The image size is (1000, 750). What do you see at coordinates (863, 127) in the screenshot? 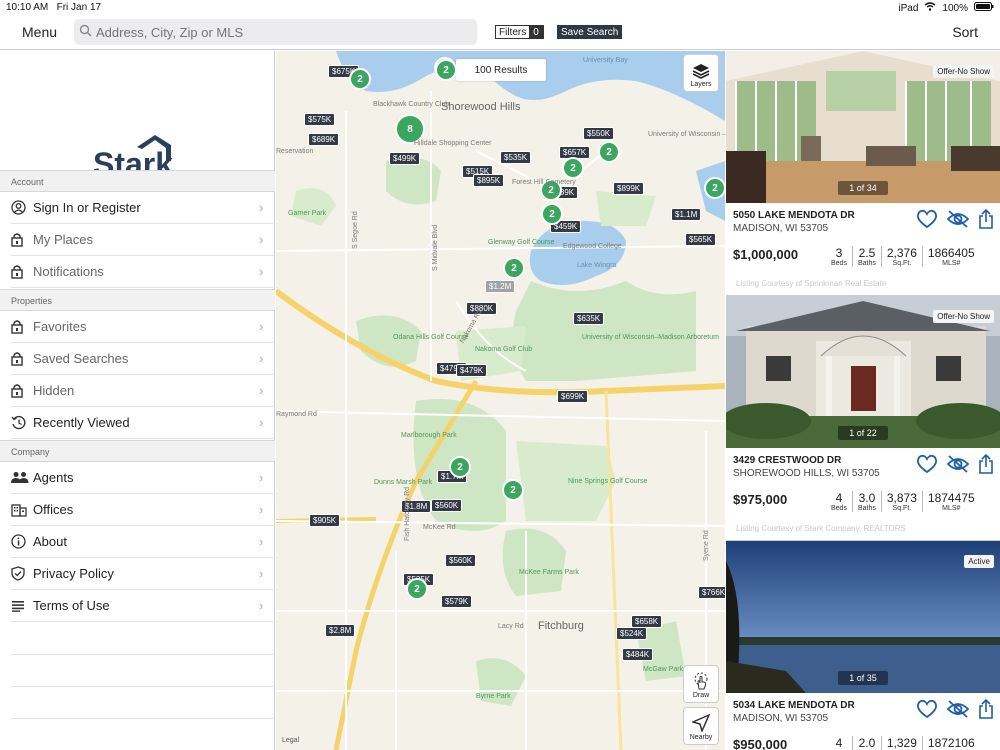
I see `listing-photo: Offer-No Show 1 of 34` at bounding box center [863, 127].